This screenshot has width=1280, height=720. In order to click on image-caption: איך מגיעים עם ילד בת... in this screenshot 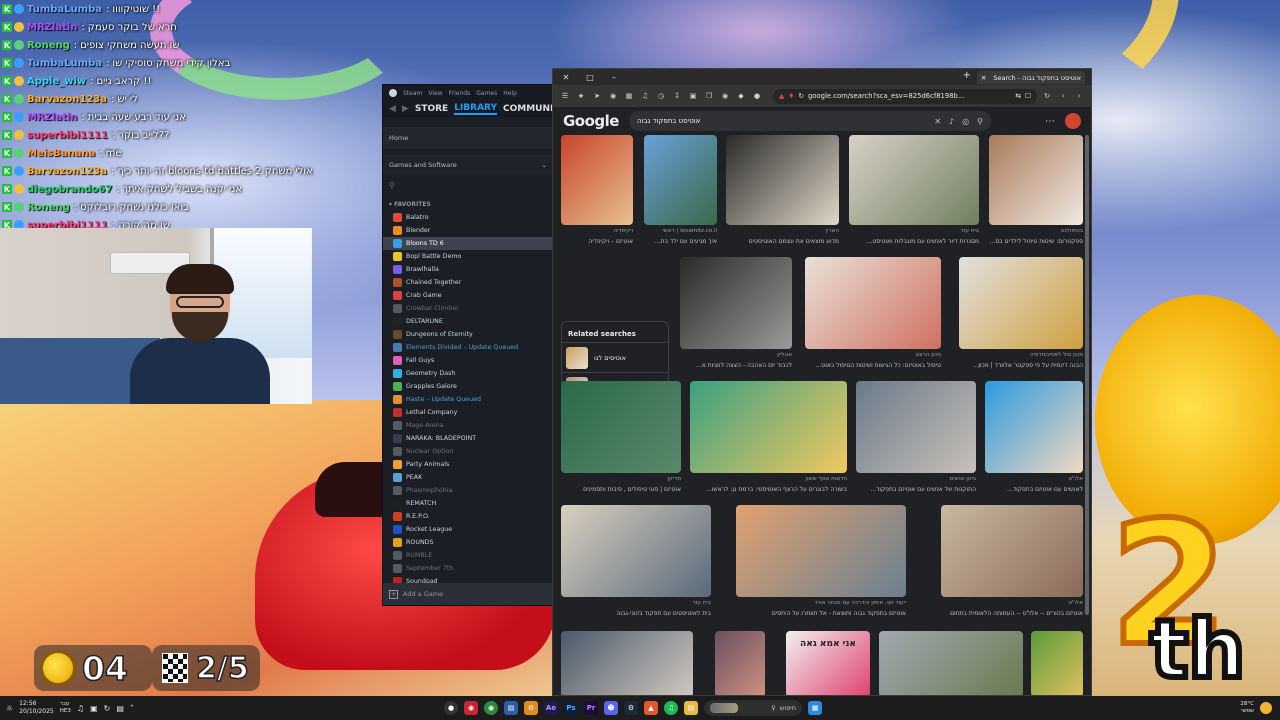, I will do `click(680, 241)`.